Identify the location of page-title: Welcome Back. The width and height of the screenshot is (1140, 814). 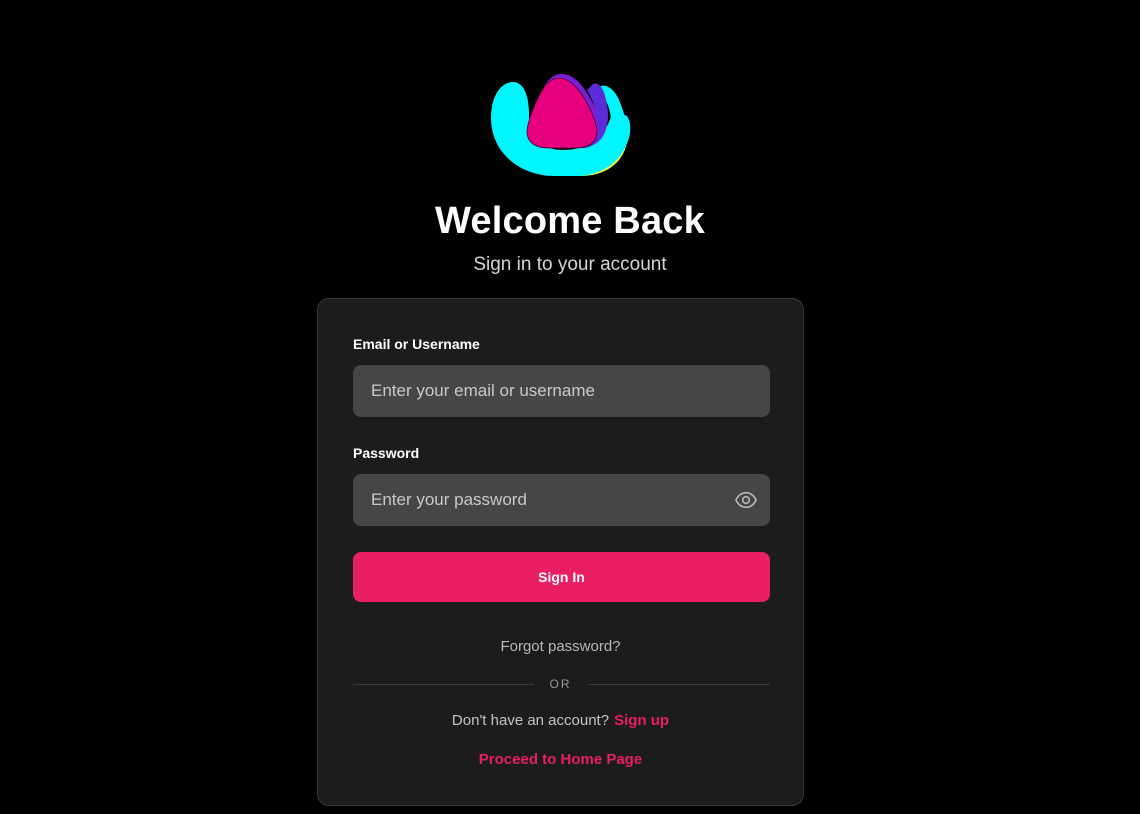
(570, 221).